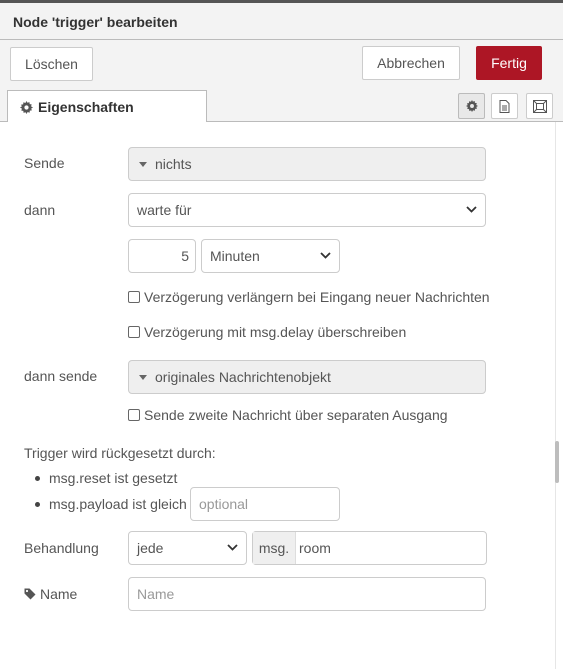 The image size is (563, 669). I want to click on tray-title: Node 'trigger' bearbeiten, so click(95, 22).